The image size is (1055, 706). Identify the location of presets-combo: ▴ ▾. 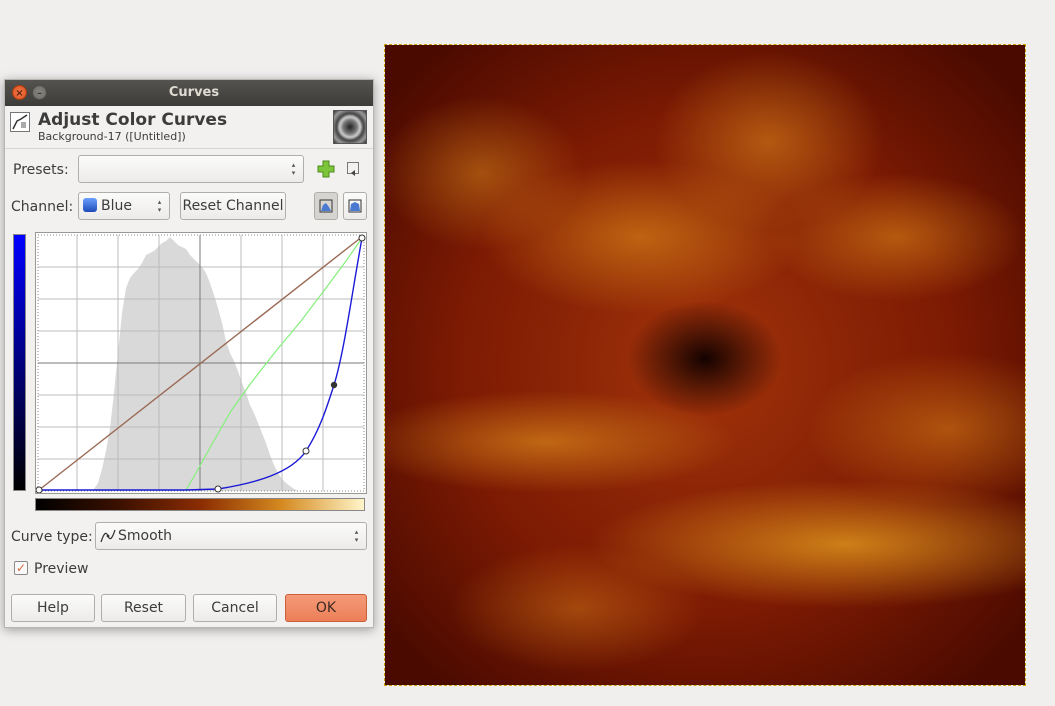
(191, 169).